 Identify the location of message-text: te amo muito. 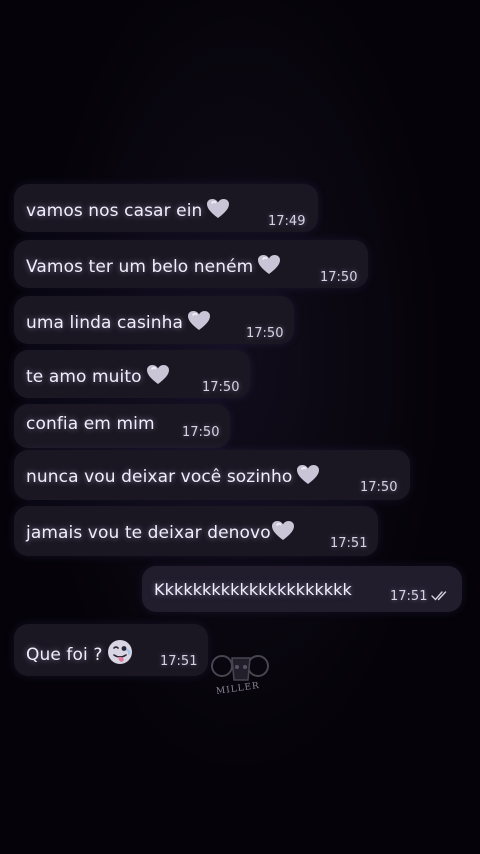
(84, 377).